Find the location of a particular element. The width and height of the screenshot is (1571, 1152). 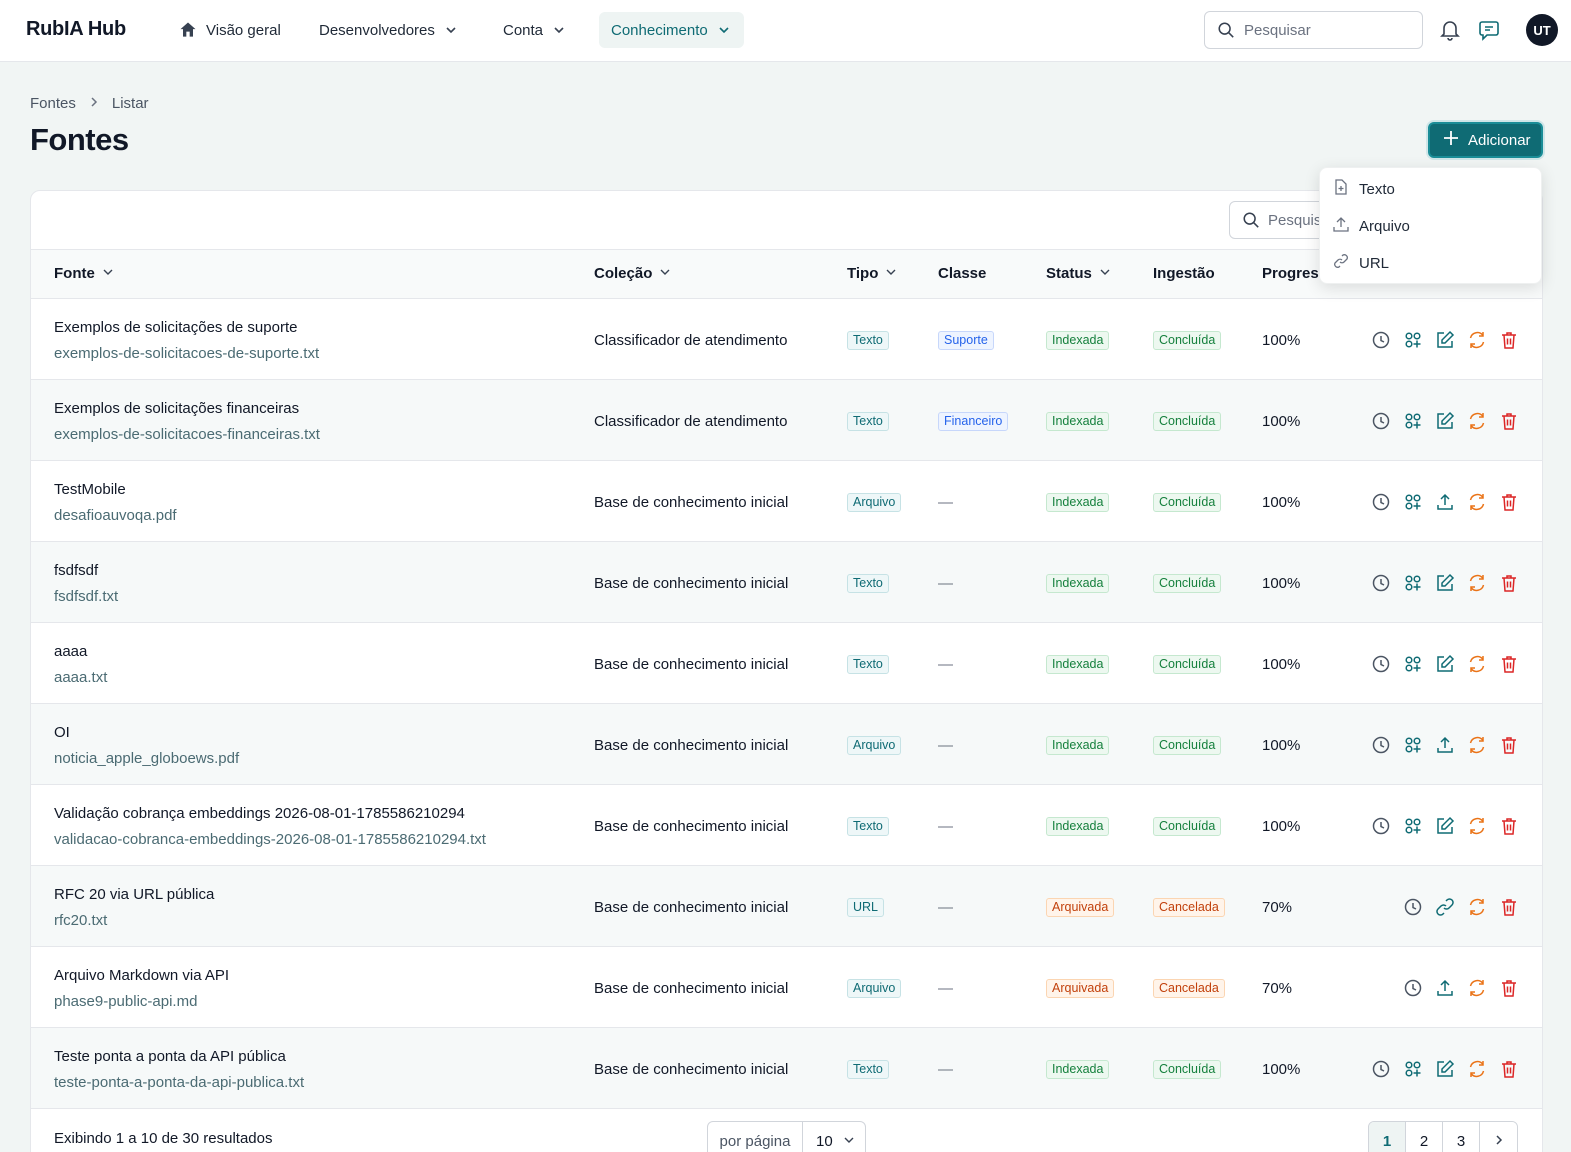

col-header-tipo: Tipo is located at coordinates (872, 273).